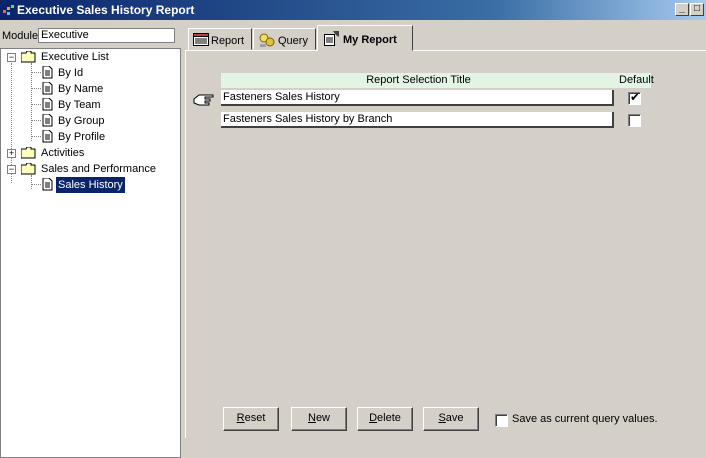 Image resolution: width=706 pixels, height=458 pixels. I want to click on tree-item-sales-history: Sales History, so click(91, 185).